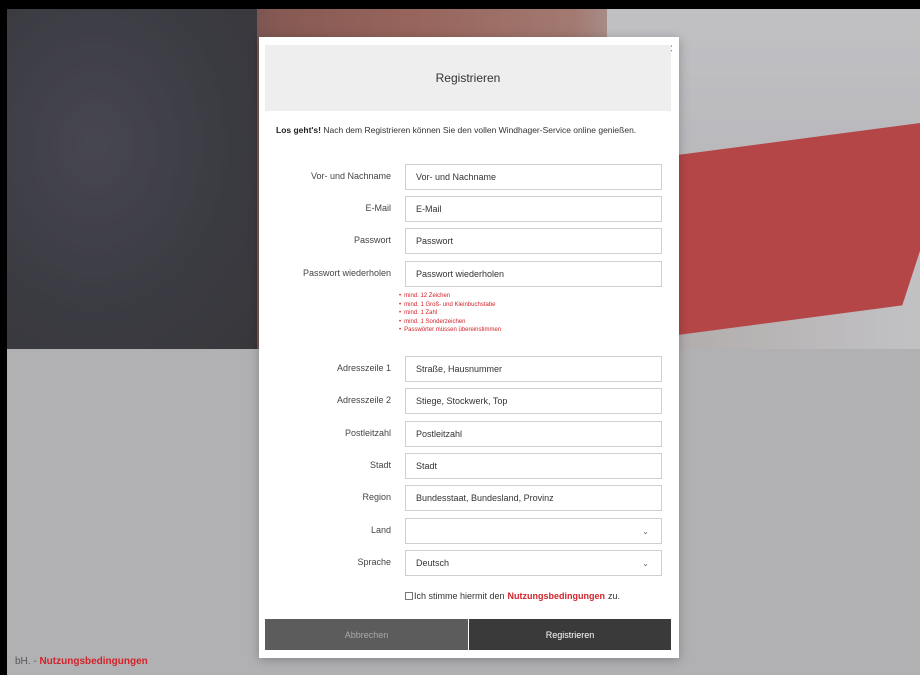 This screenshot has height=675, width=920. Describe the element at coordinates (533, 209) in the screenshot. I see `email-input` at that location.